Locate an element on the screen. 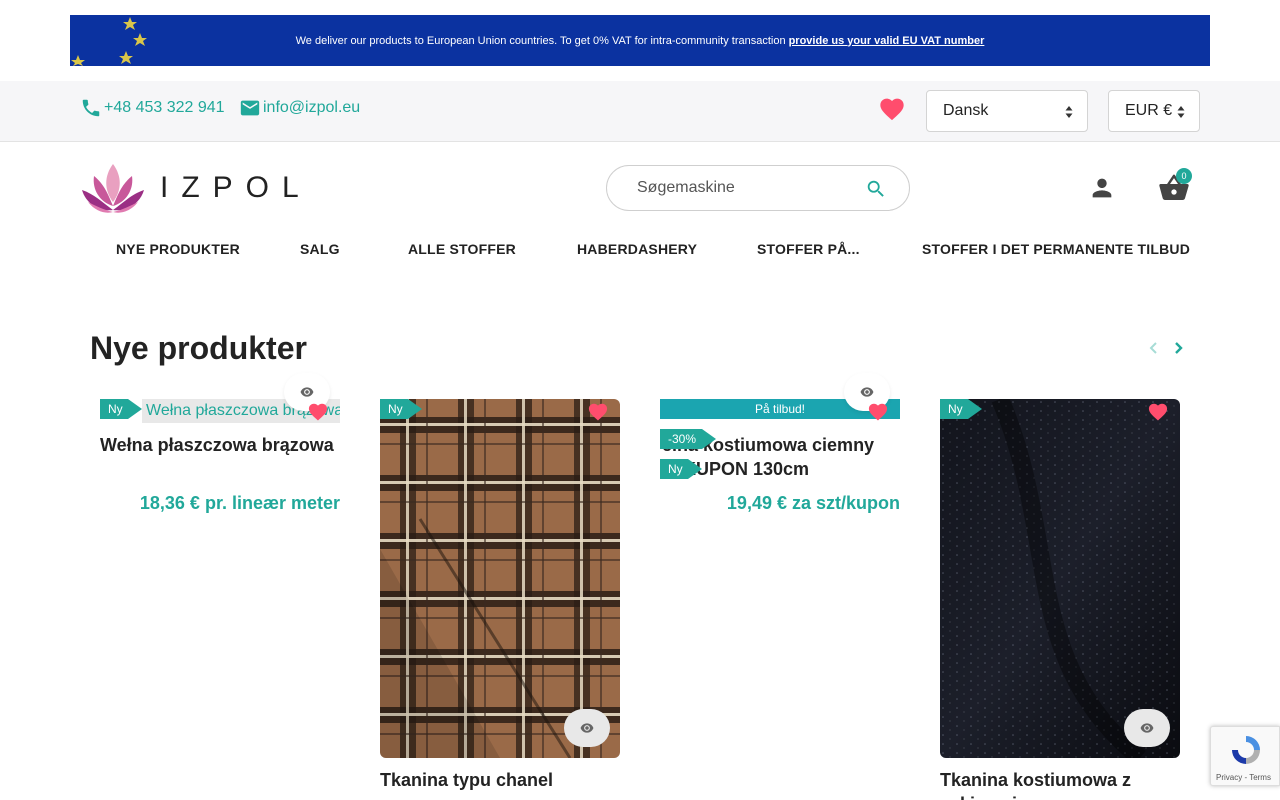  account-button is located at coordinates (1102, 190).